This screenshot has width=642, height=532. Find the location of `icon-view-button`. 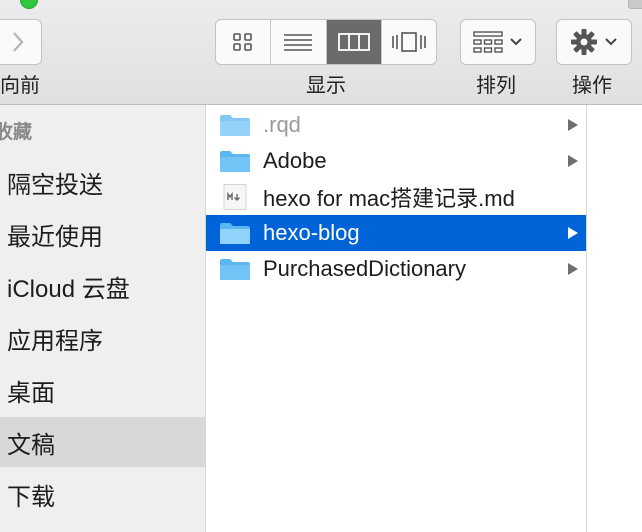

icon-view-button is located at coordinates (244, 42).